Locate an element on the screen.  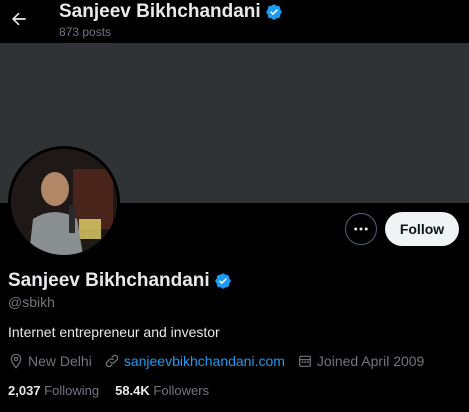
avatar-photo is located at coordinates (64, 202).